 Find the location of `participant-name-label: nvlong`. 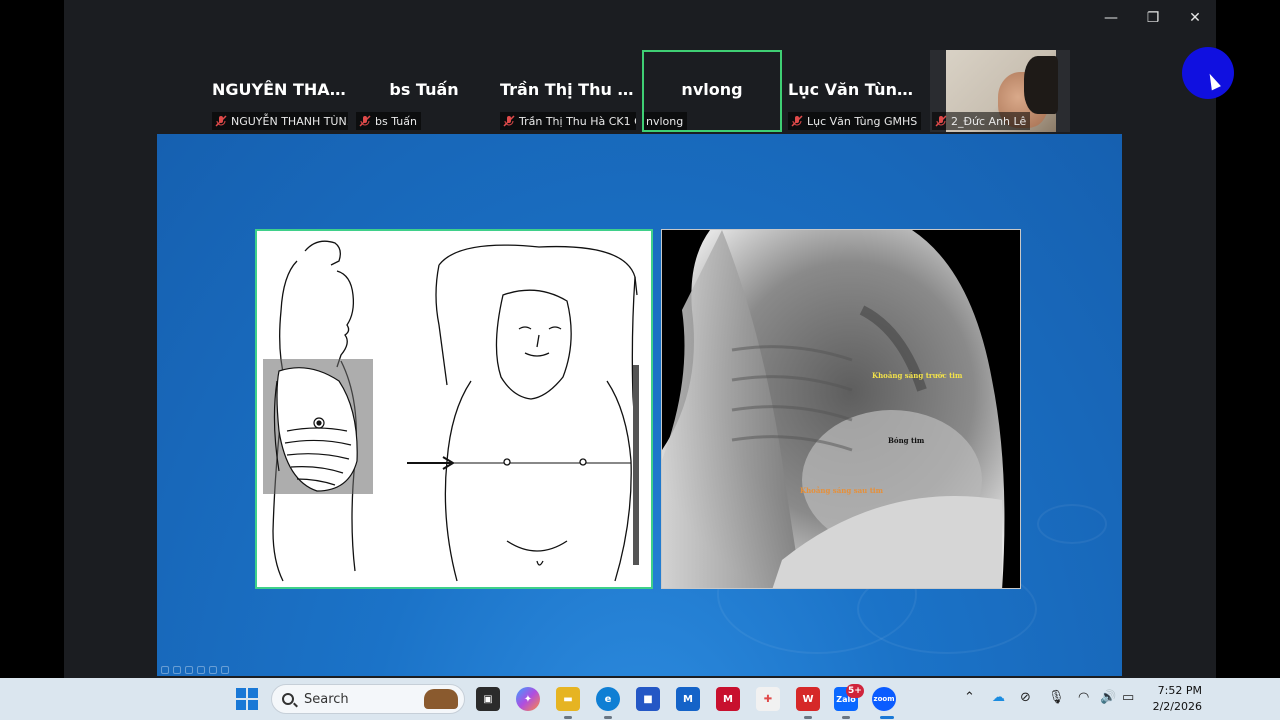

participant-name-label: nvlong is located at coordinates (666, 121).